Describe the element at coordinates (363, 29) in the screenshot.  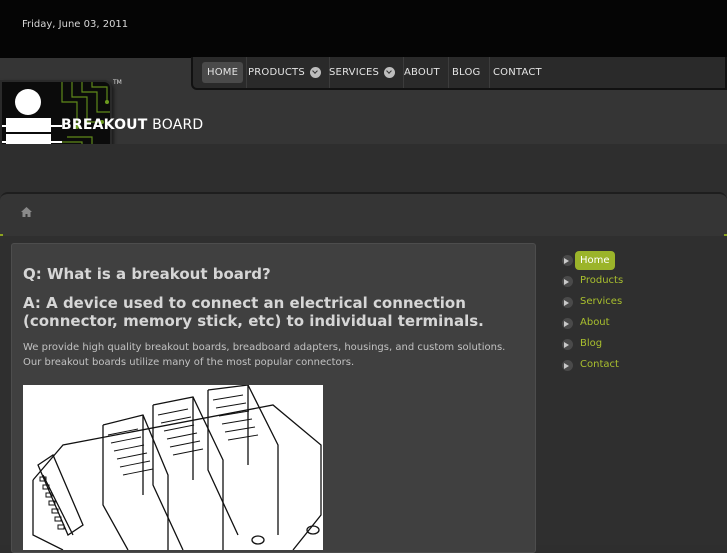
I see `top-bar: Friday, June 03, 2011` at that location.